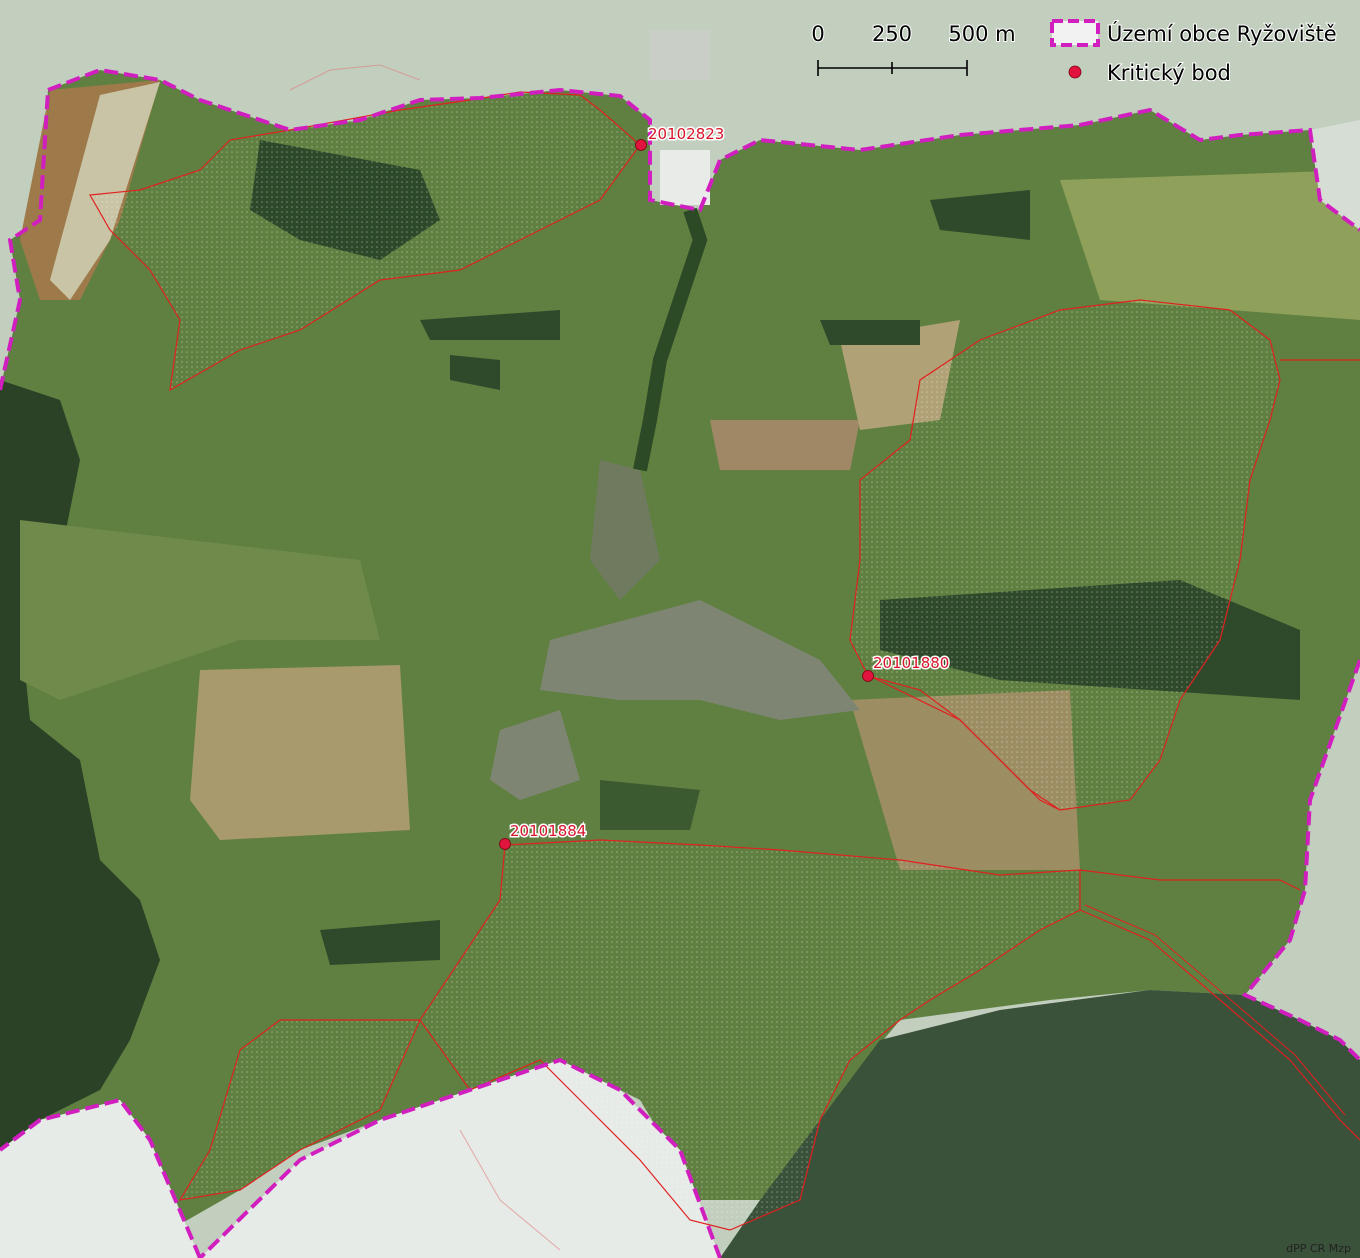 The width and height of the screenshot is (1360, 1258). What do you see at coordinates (685, 177) in the screenshot?
I see `farm-yard` at bounding box center [685, 177].